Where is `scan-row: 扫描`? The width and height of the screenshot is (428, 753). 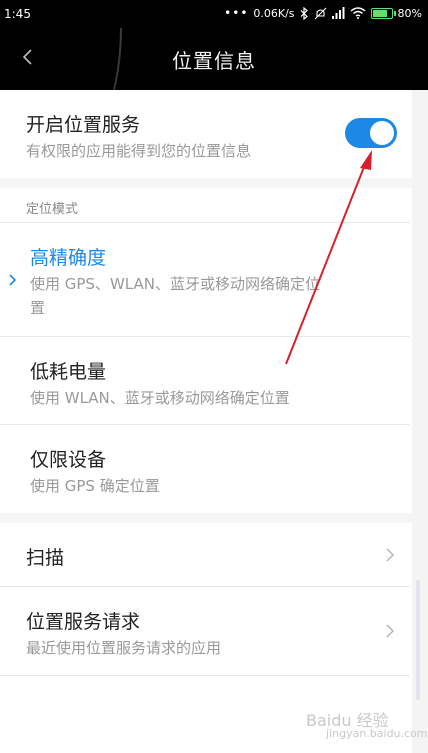
scan-row: 扫描 is located at coordinates (205, 554).